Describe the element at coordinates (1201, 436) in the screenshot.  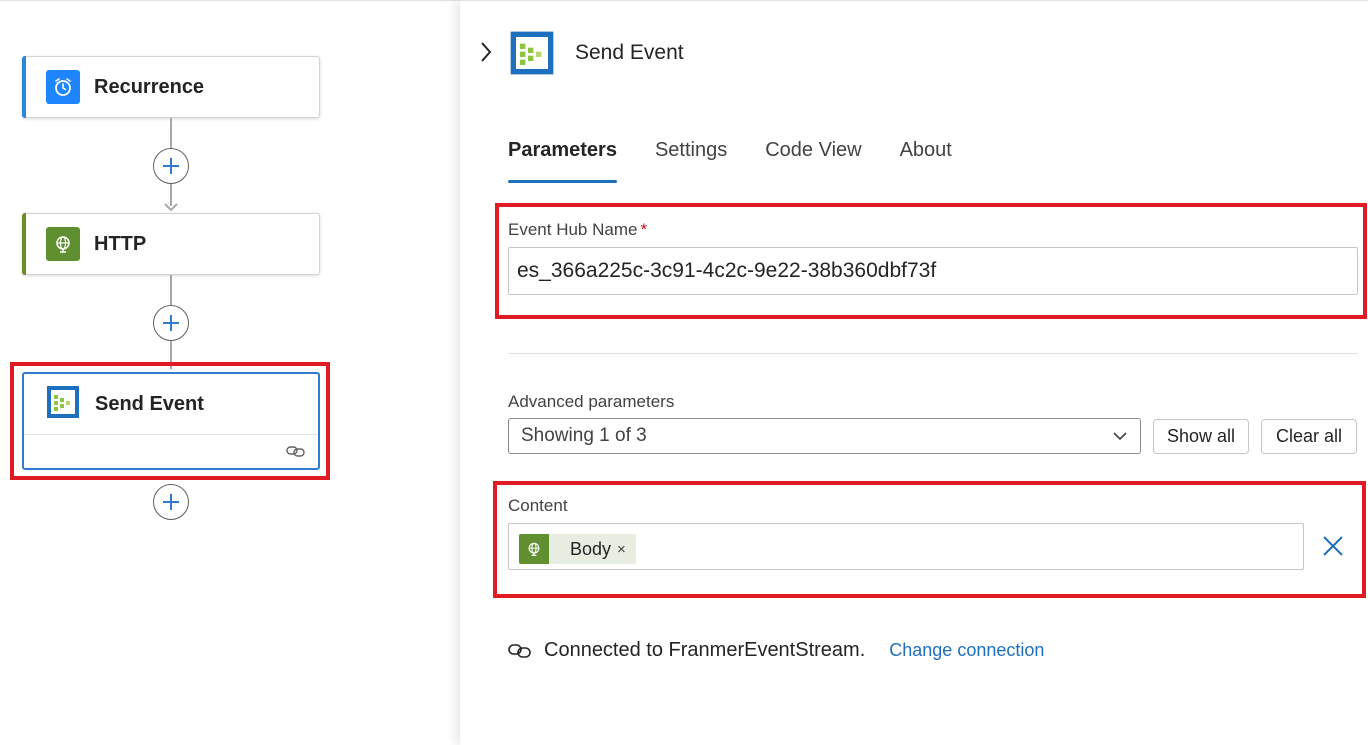
I see `show-all-button: Show all` at that location.